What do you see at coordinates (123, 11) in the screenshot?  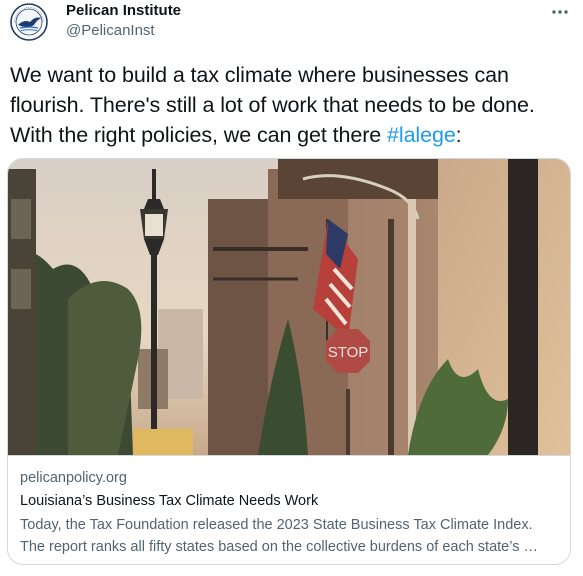 I see `account-name: Pelican Institute` at bounding box center [123, 11].